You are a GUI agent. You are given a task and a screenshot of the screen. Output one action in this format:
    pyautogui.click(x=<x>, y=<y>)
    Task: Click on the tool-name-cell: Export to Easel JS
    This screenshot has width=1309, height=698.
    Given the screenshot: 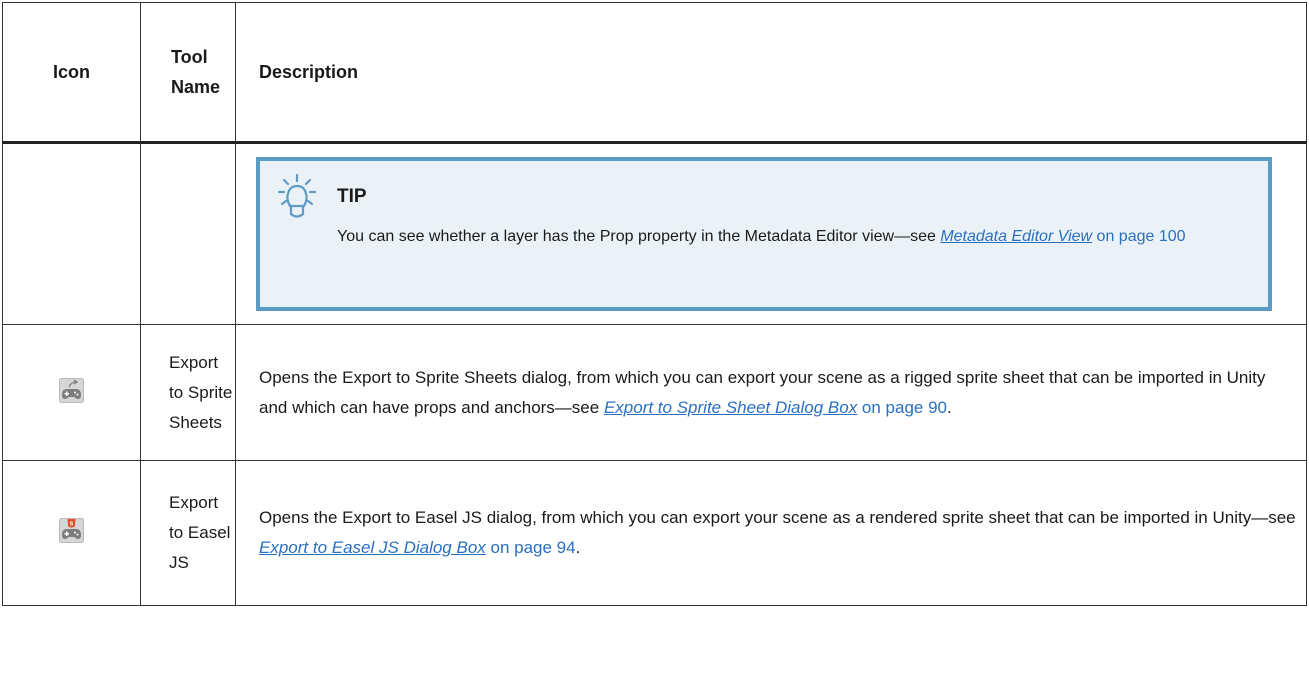 What is the action you would take?
    pyautogui.click(x=188, y=533)
    